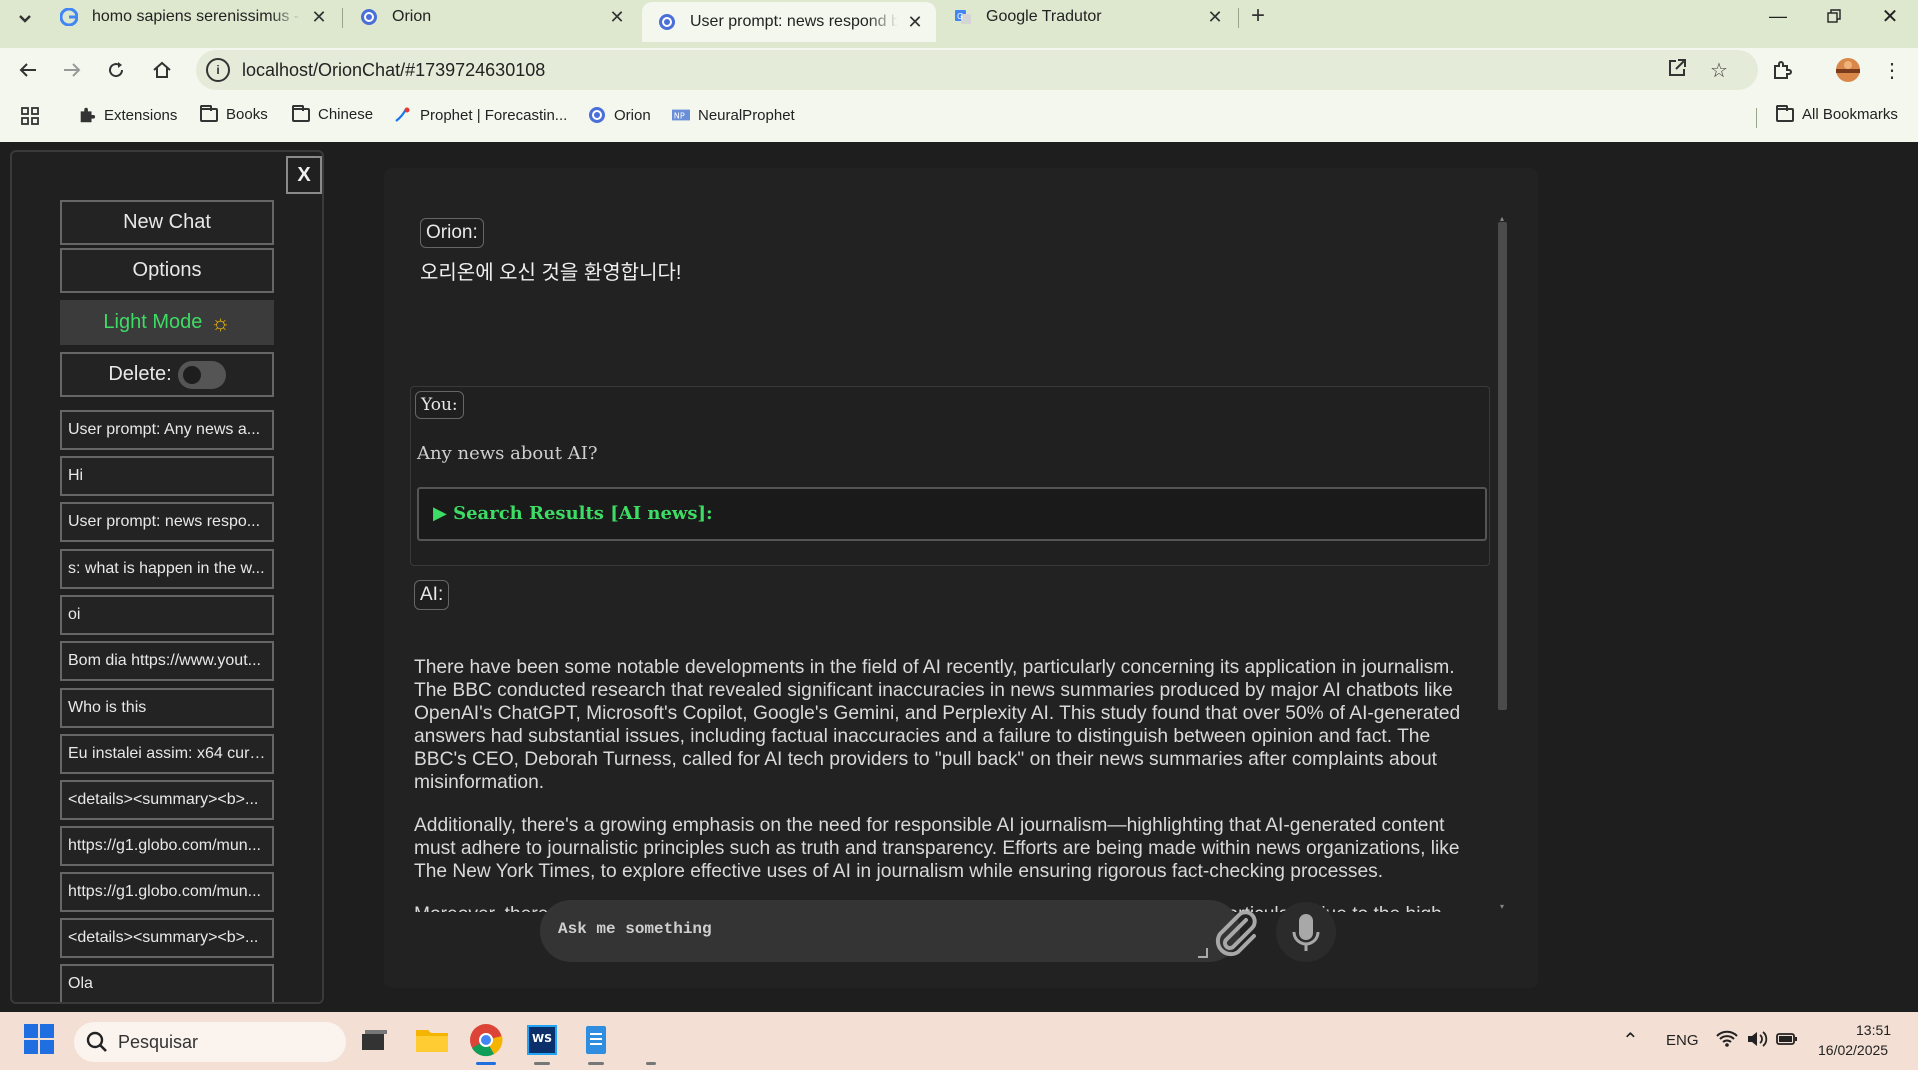  What do you see at coordinates (596, 1043) in the screenshot?
I see `notepad-icon` at bounding box center [596, 1043].